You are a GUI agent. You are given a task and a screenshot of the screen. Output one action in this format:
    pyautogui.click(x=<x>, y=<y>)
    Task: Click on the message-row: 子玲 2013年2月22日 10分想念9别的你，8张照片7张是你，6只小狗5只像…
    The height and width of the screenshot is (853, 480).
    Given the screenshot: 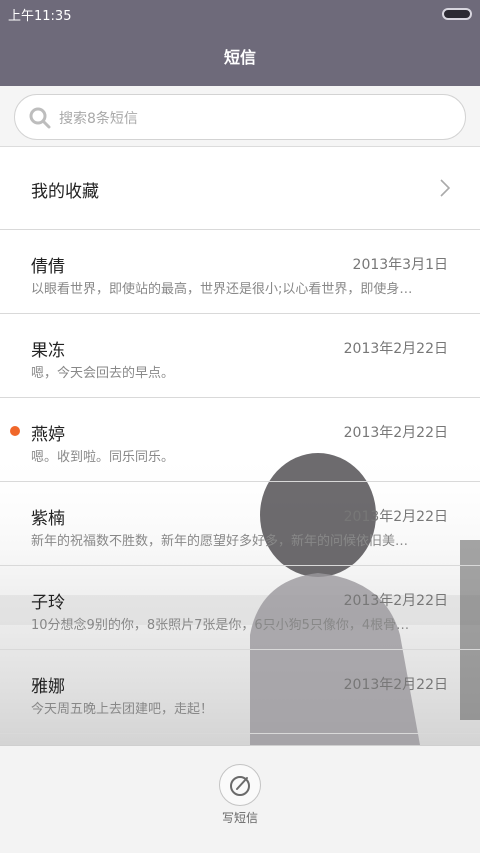 What is the action you would take?
    pyautogui.click(x=240, y=608)
    